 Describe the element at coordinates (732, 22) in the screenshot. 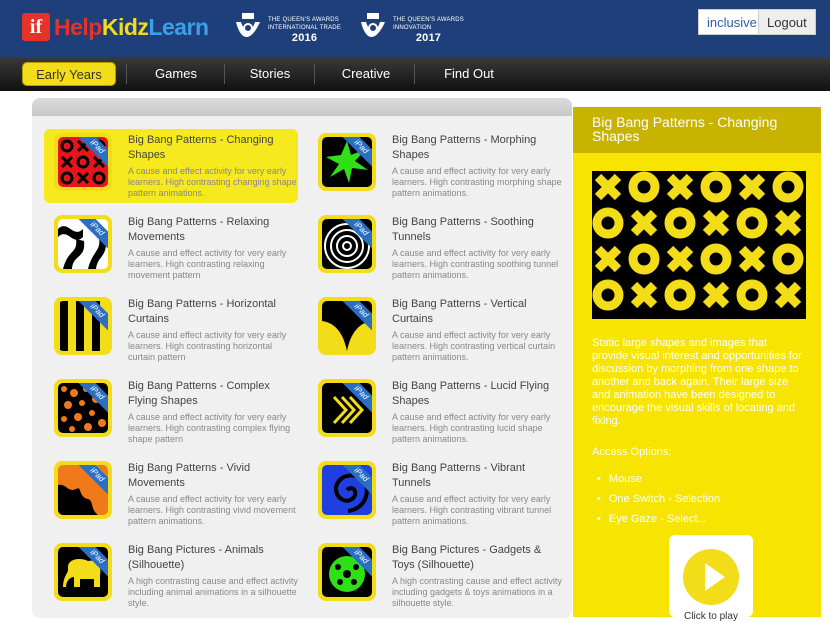

I see `inclusive-button: inclusive` at that location.